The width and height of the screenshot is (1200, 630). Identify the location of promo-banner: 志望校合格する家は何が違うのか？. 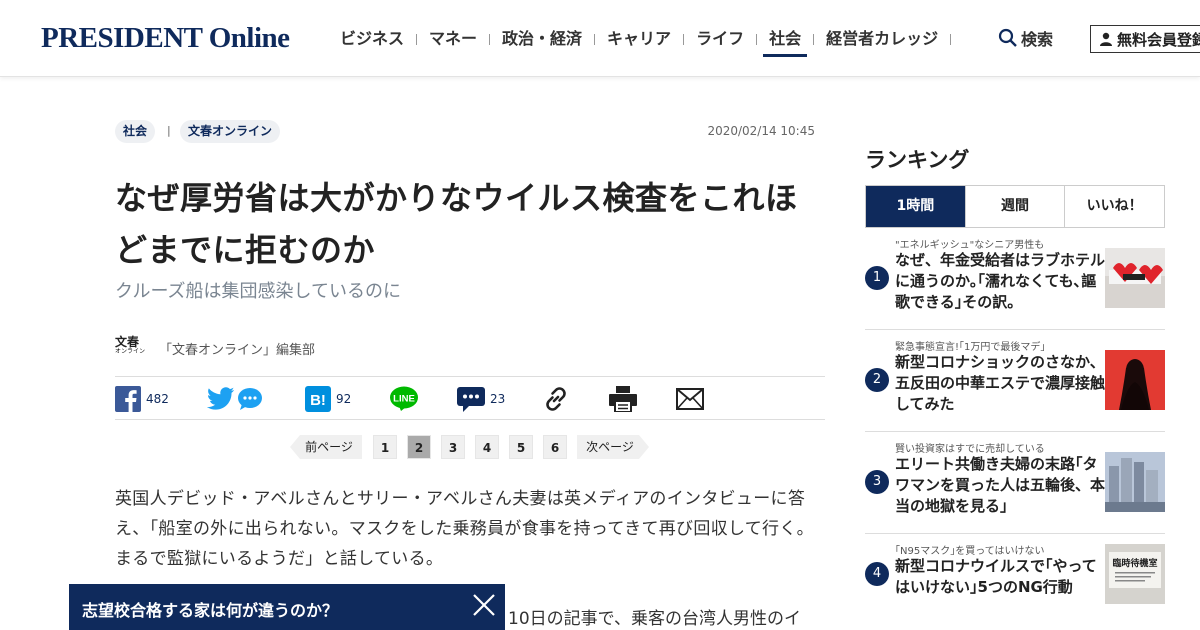
(287, 607).